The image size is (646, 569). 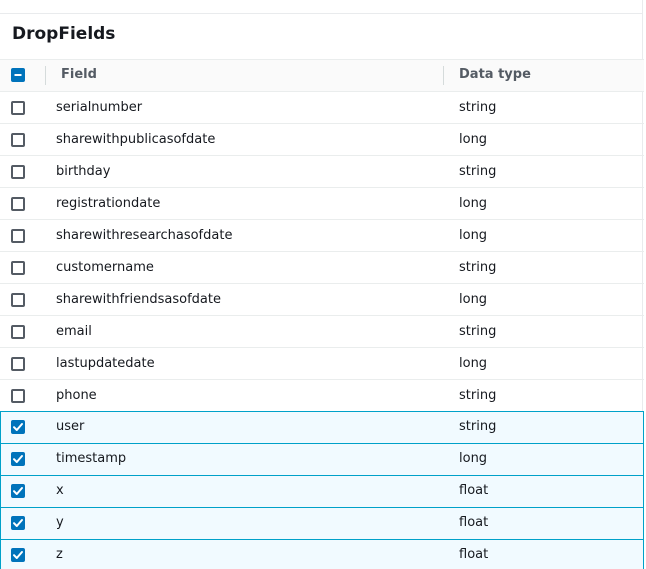 What do you see at coordinates (322, 427) in the screenshot?
I see `table-row: user string` at bounding box center [322, 427].